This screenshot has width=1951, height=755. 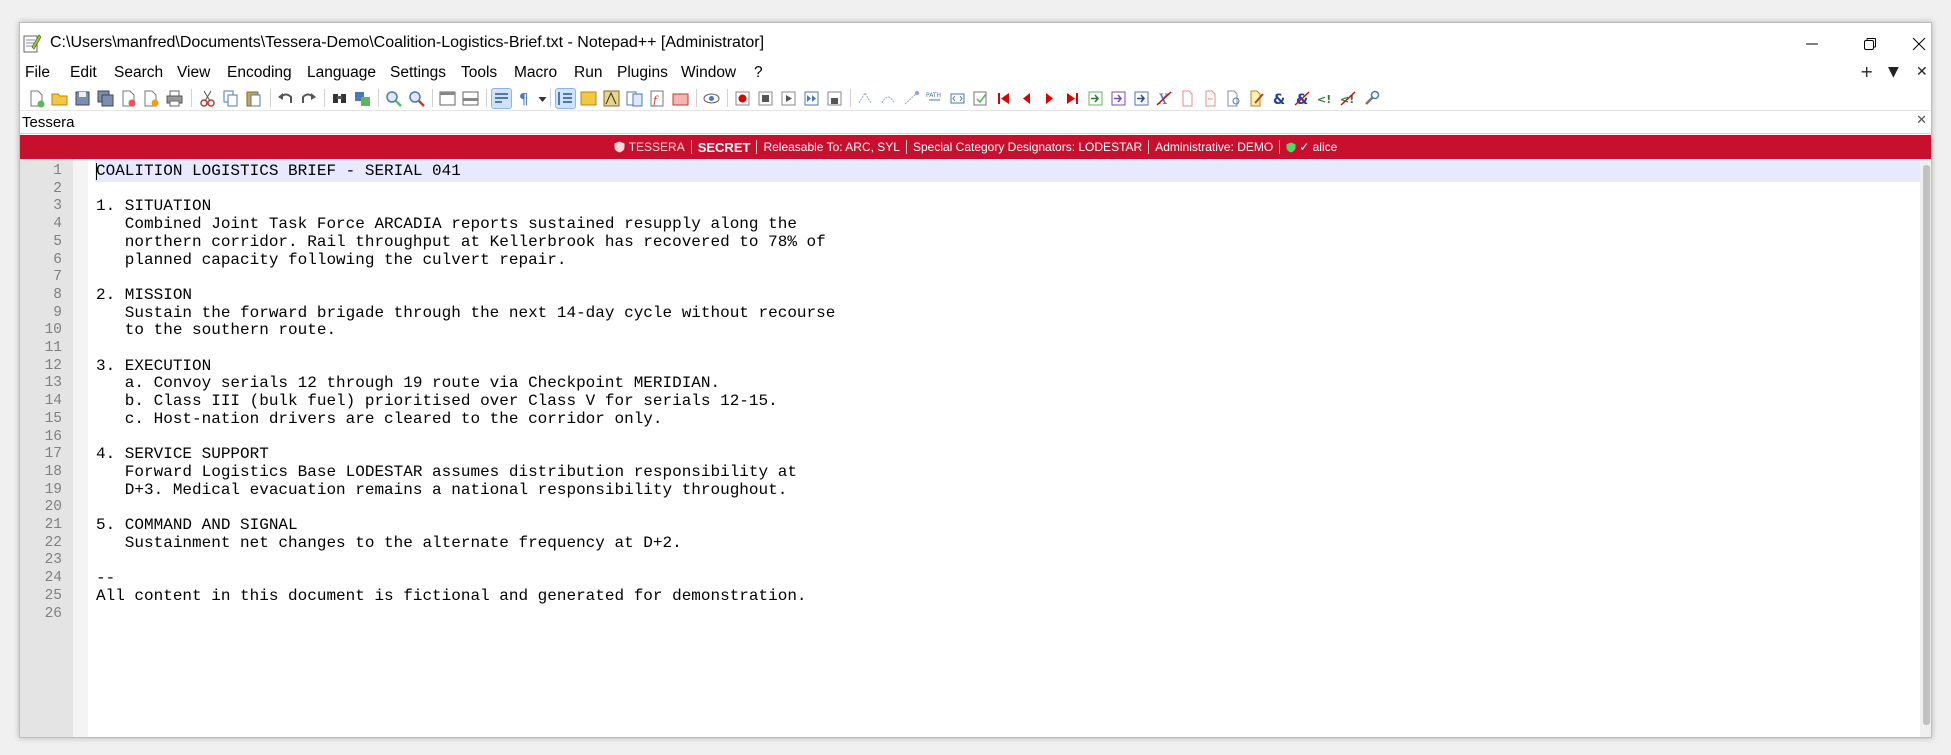 What do you see at coordinates (980, 98) in the screenshot?
I see `plugin-tool-5-icon` at bounding box center [980, 98].